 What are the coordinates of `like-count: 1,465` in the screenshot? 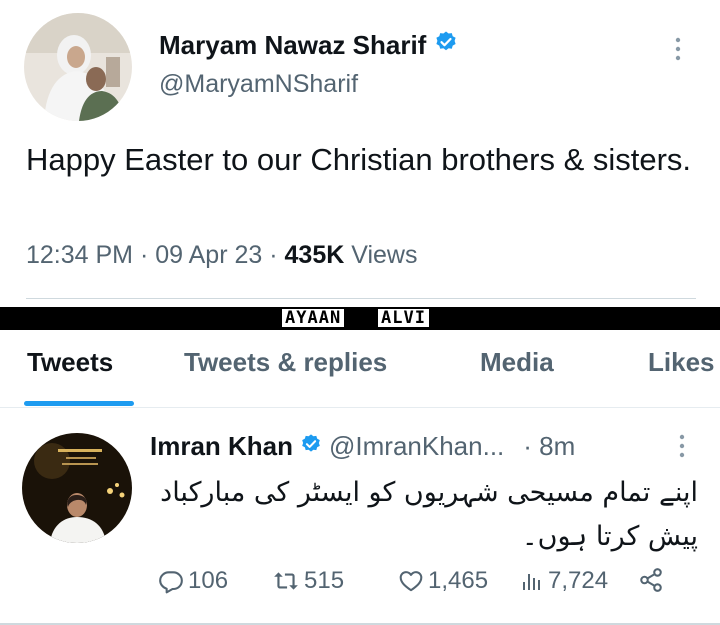 It's located at (458, 580).